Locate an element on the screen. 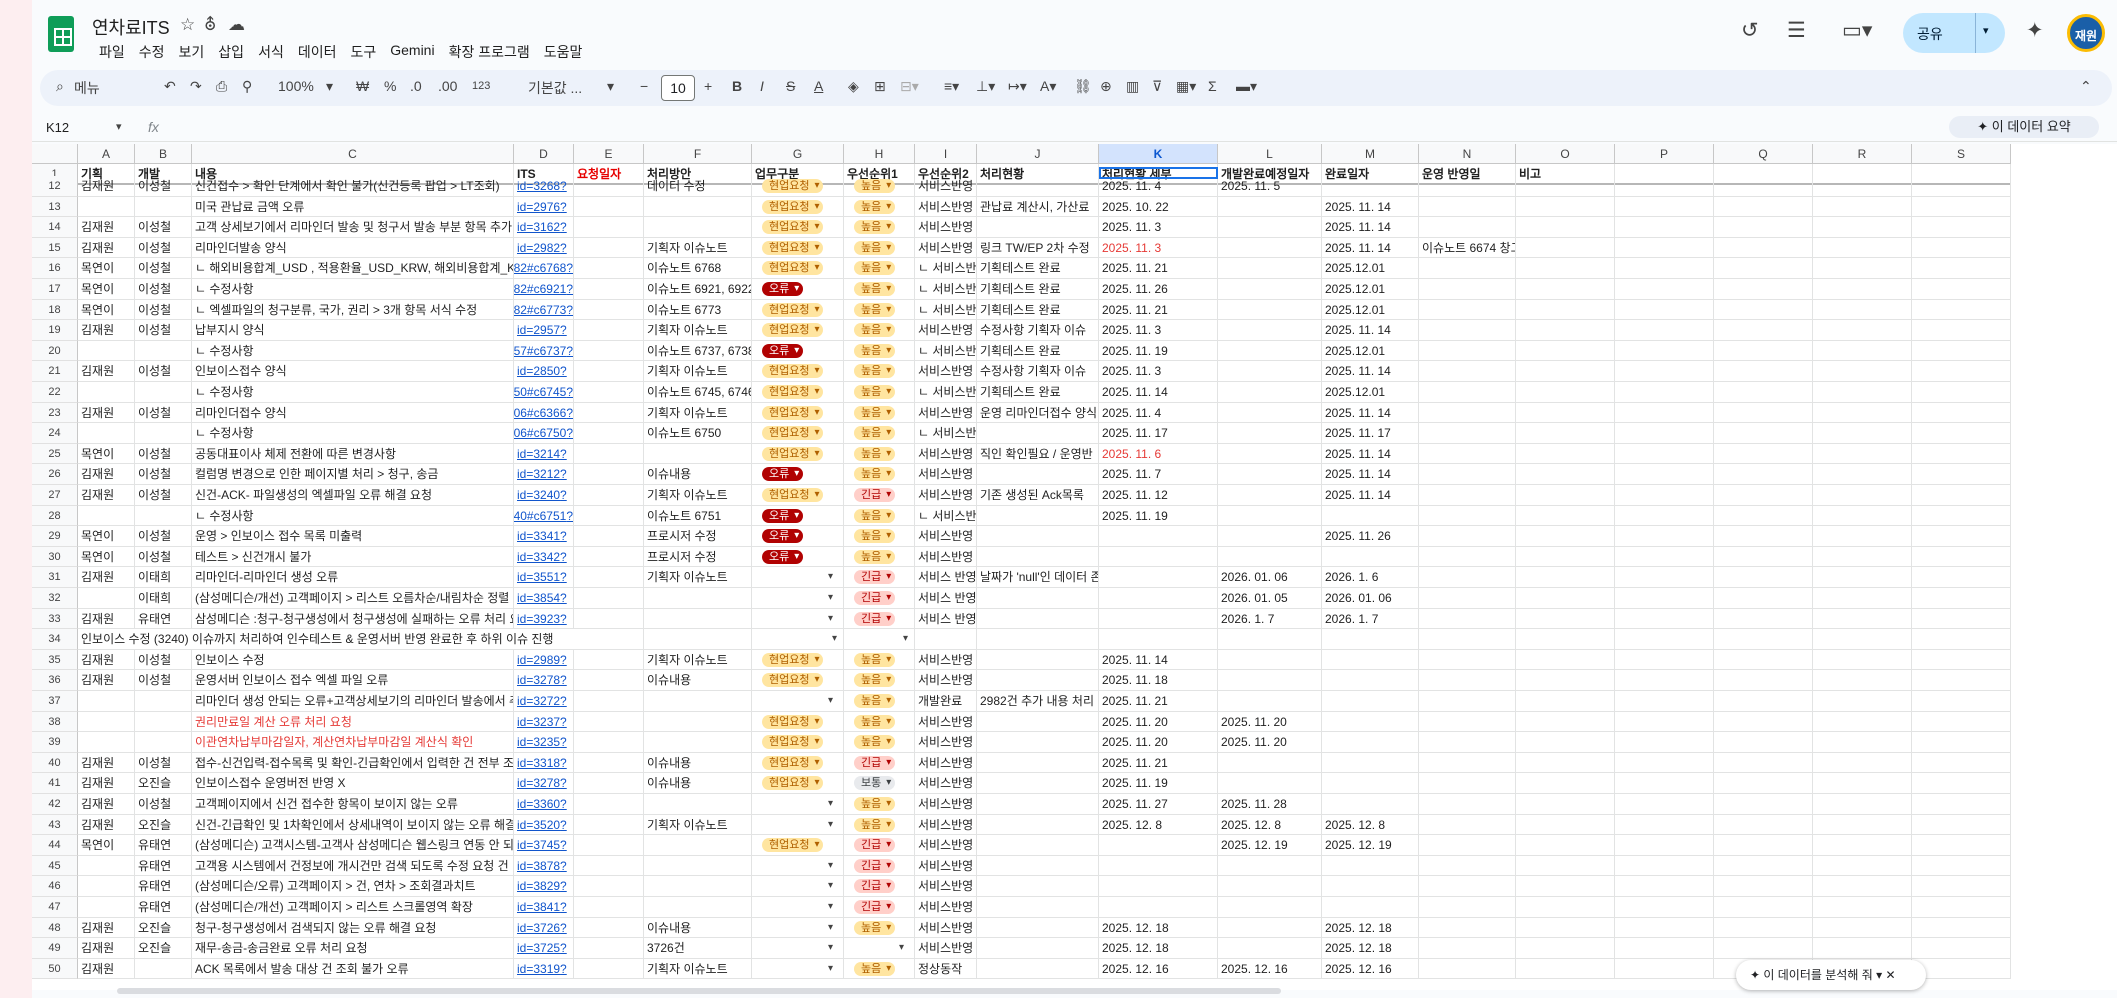 The width and height of the screenshot is (2117, 998). cell-H28: 높음 is located at coordinates (879, 516).